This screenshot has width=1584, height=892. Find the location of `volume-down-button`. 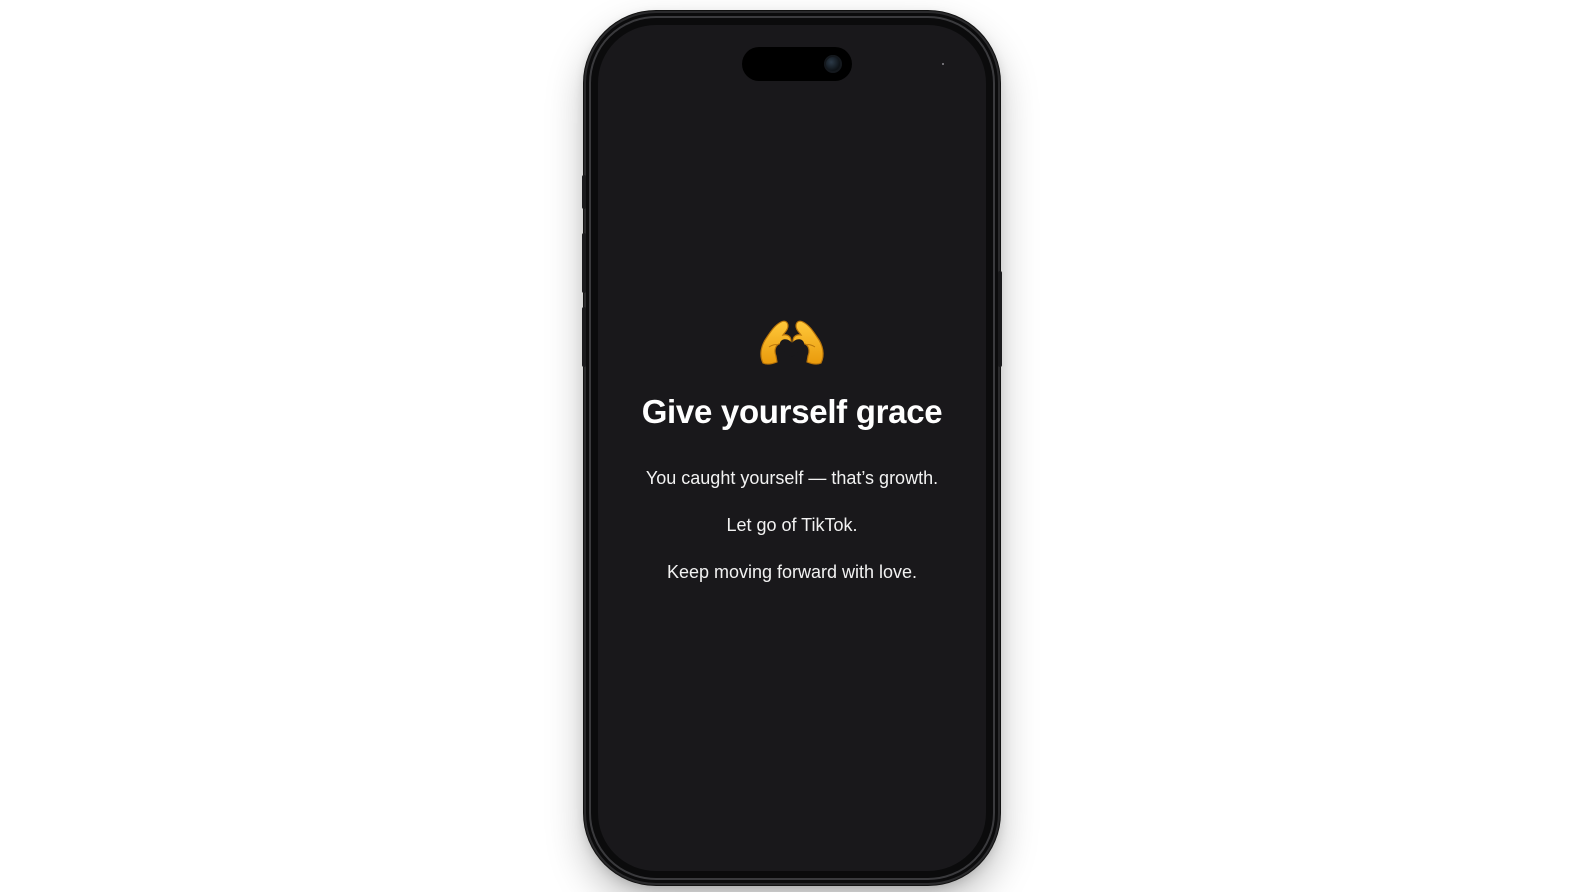

volume-down-button is located at coordinates (584, 337).